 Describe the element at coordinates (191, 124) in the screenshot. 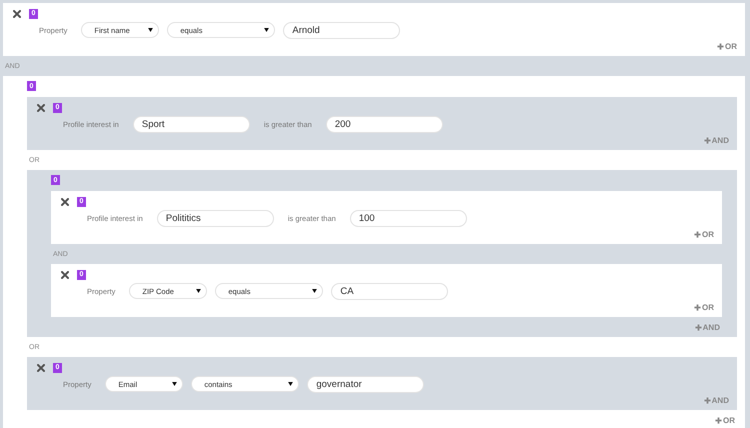

I see `text-field: Sport` at that location.